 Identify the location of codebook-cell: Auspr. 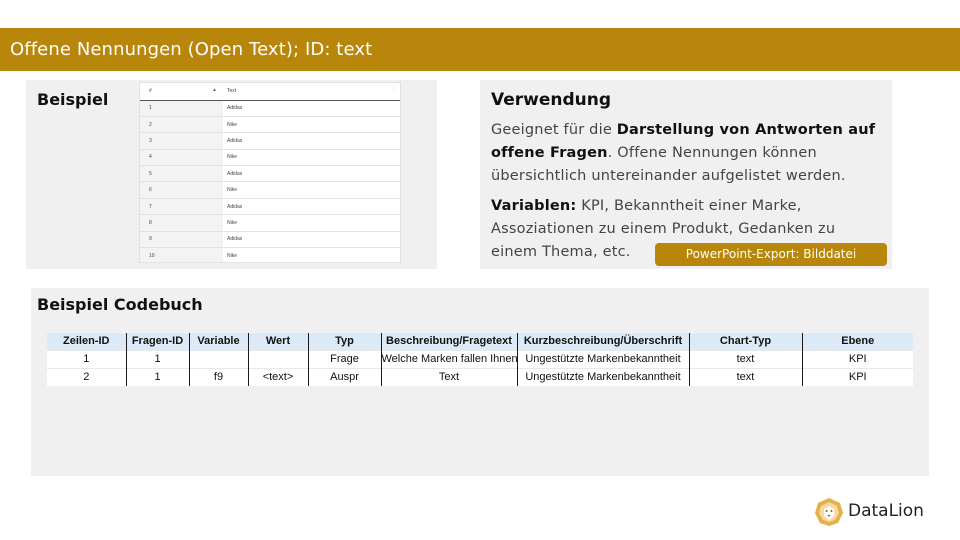
(345, 376).